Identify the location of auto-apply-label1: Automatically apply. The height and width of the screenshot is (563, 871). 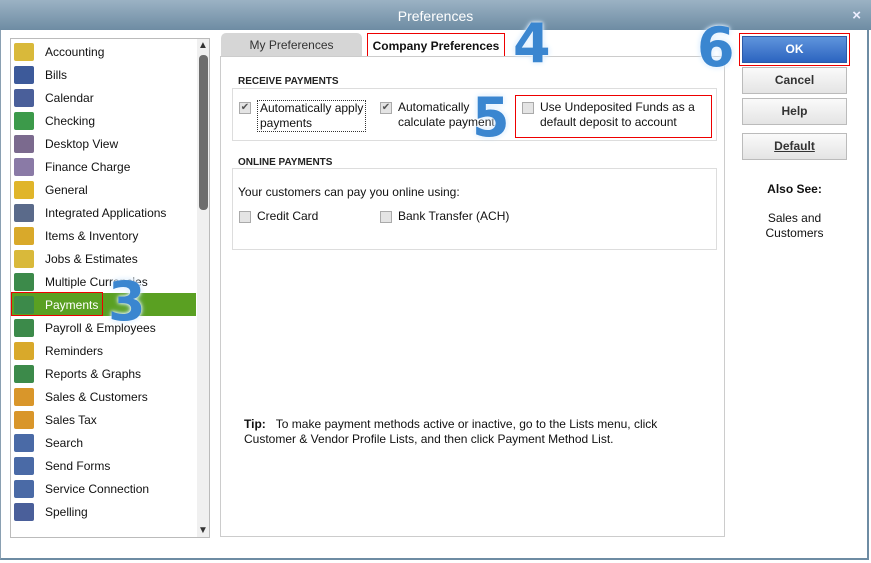
(312, 108).